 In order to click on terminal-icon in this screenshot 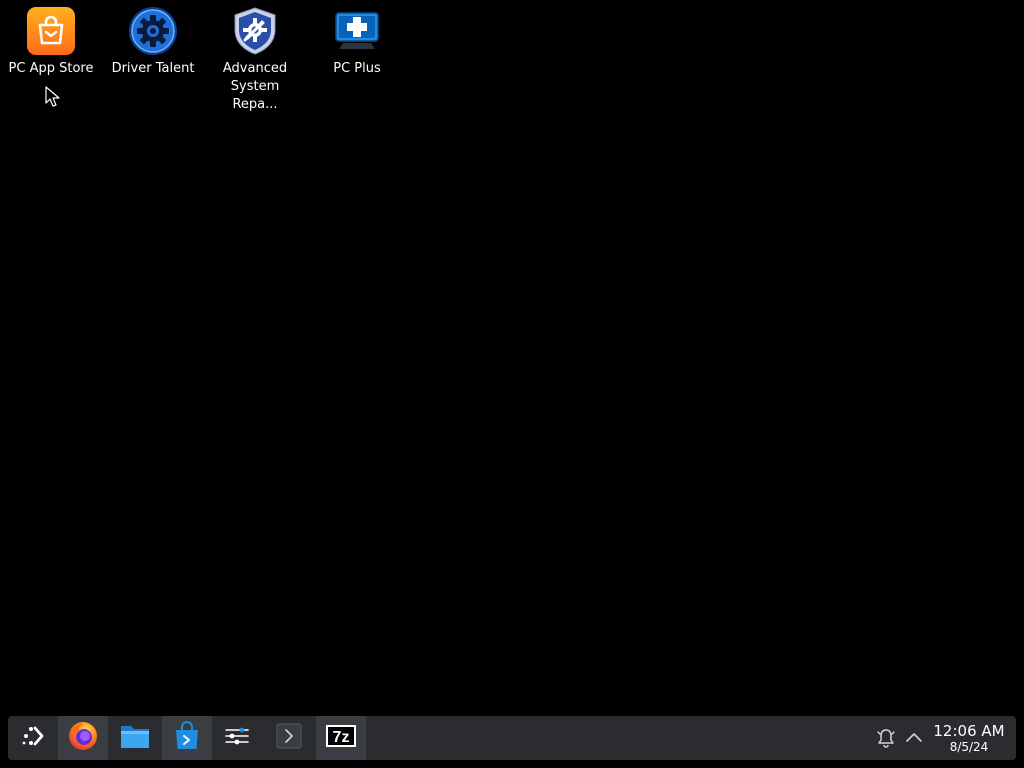, I will do `click(289, 738)`.